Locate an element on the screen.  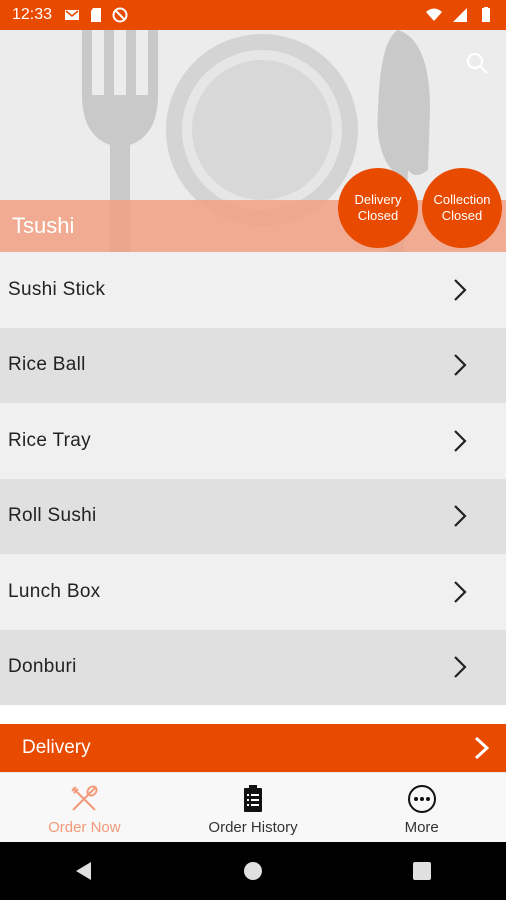
menu-category-rice-ball: Rice Ball is located at coordinates (253, 365).